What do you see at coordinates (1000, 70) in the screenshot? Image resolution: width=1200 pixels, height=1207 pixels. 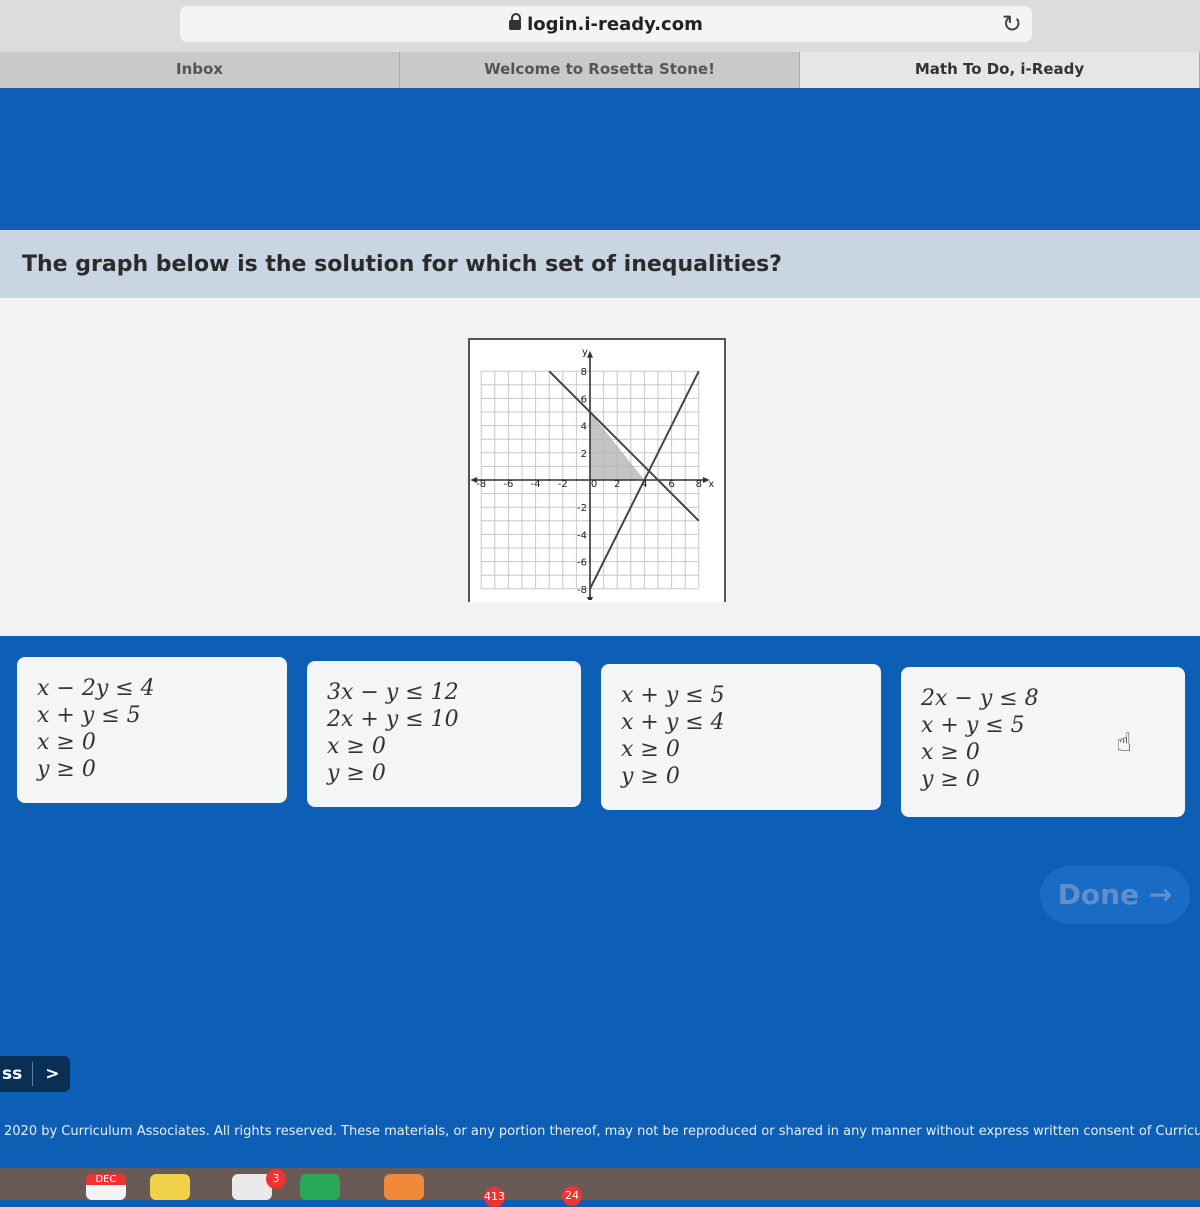 I see `tab-math-to-do: Math To Do, i-Ready` at bounding box center [1000, 70].